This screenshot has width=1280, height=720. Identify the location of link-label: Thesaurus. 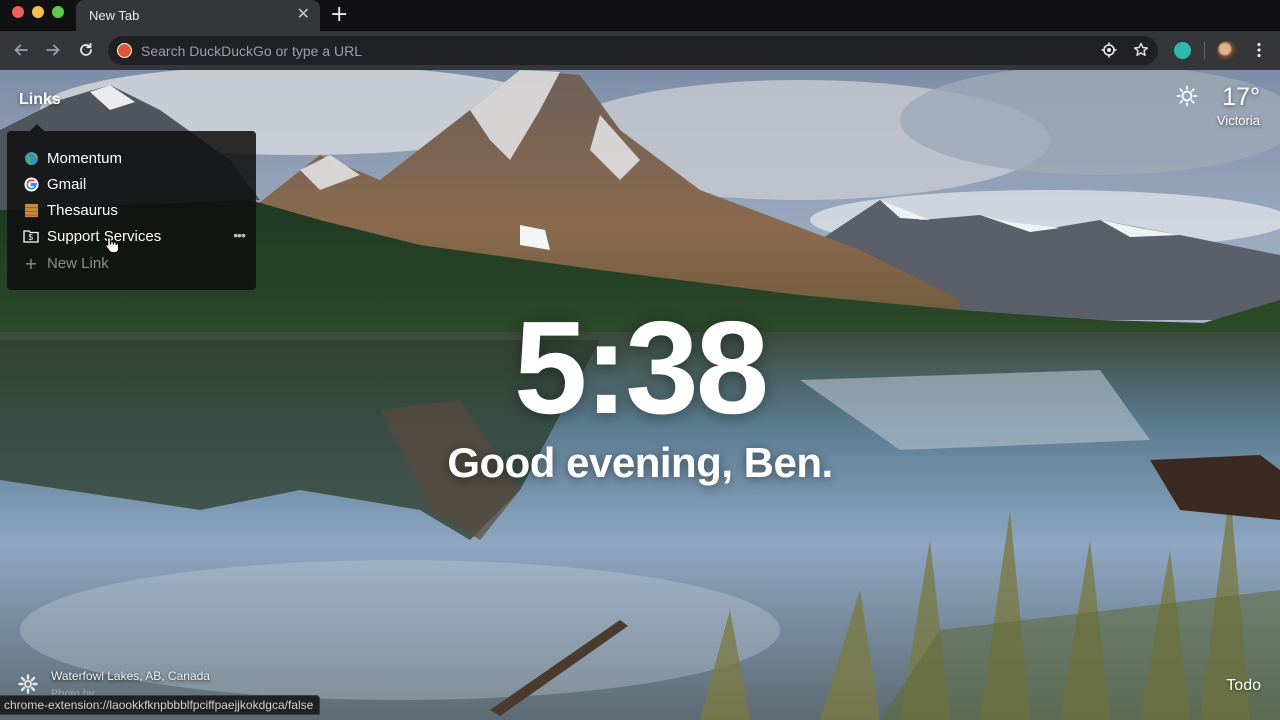
(82, 210).